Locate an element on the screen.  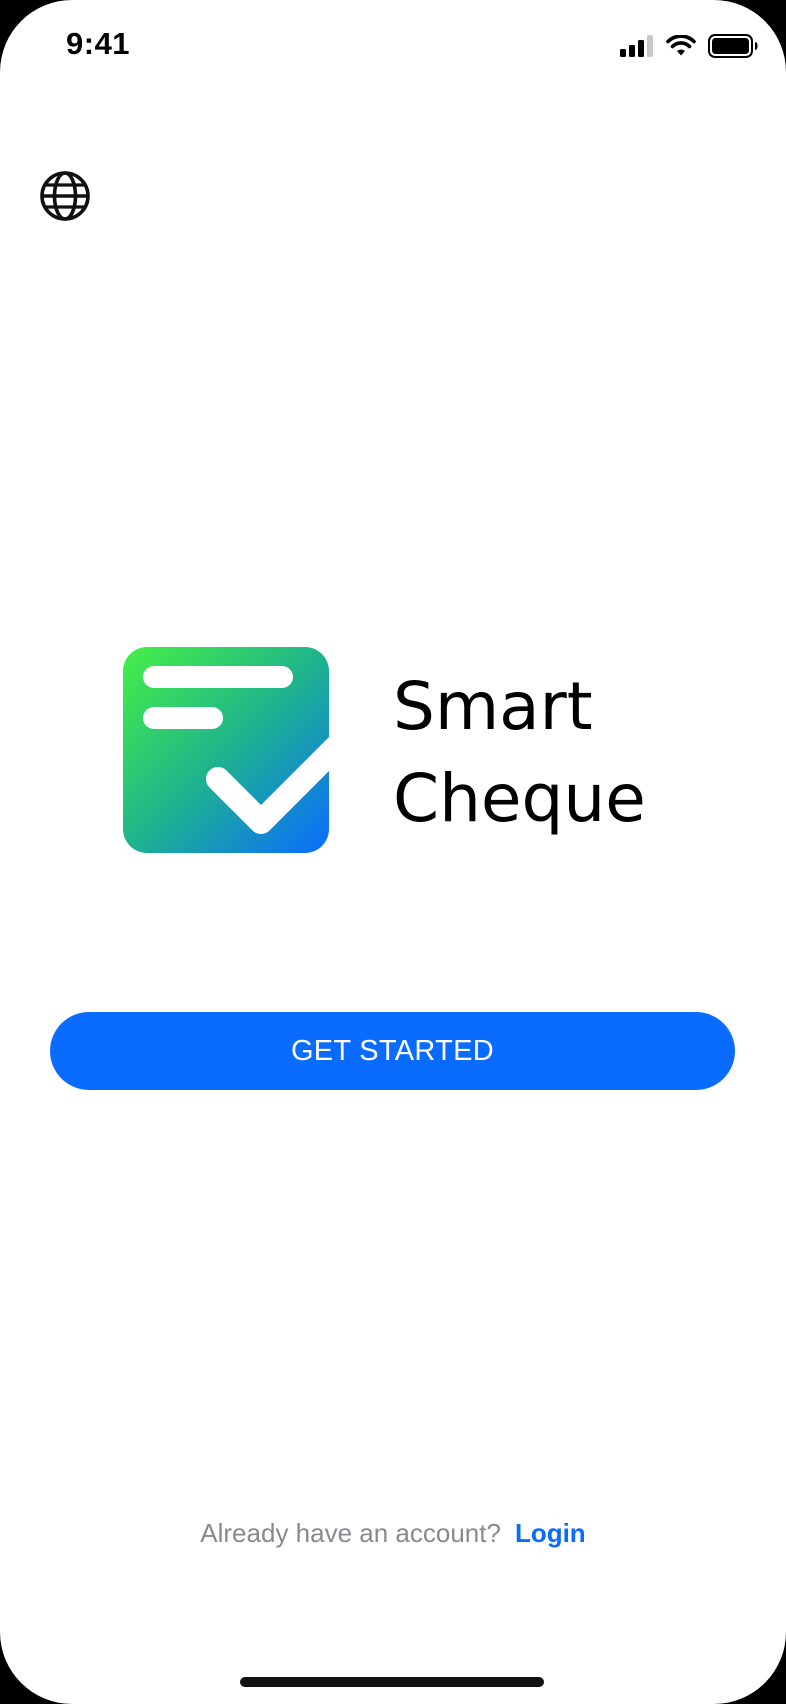
brand-name-line2: Cheque is located at coordinates (519, 798).